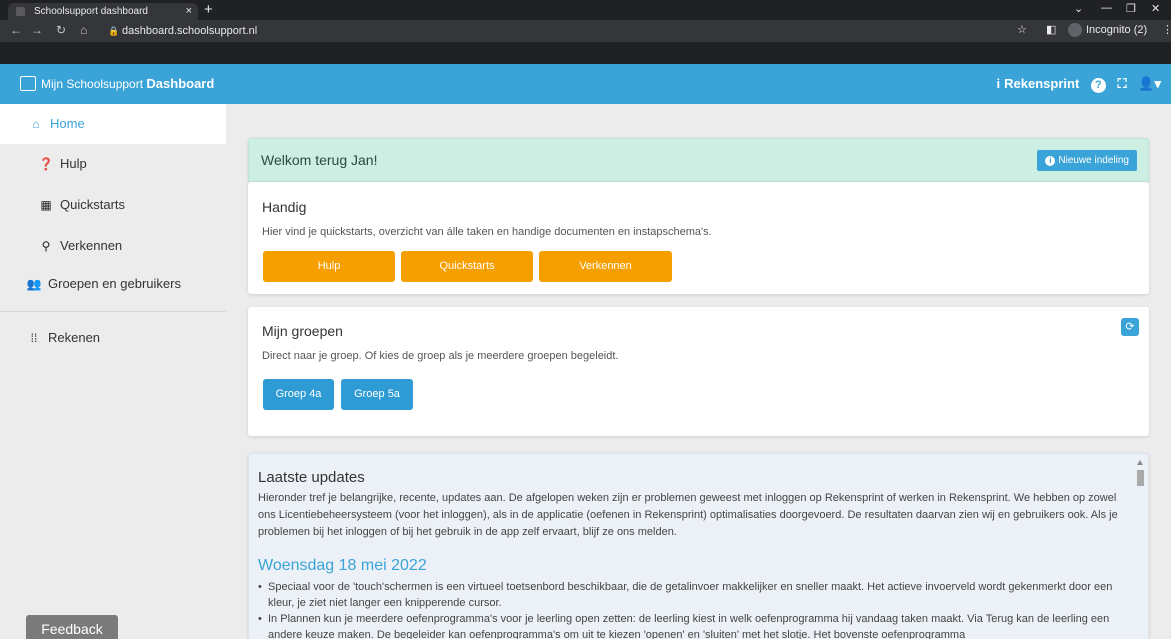 The width and height of the screenshot is (1171, 639). What do you see at coordinates (1166, 29) in the screenshot?
I see `browser-menu-icon: ⋮` at bounding box center [1166, 29].